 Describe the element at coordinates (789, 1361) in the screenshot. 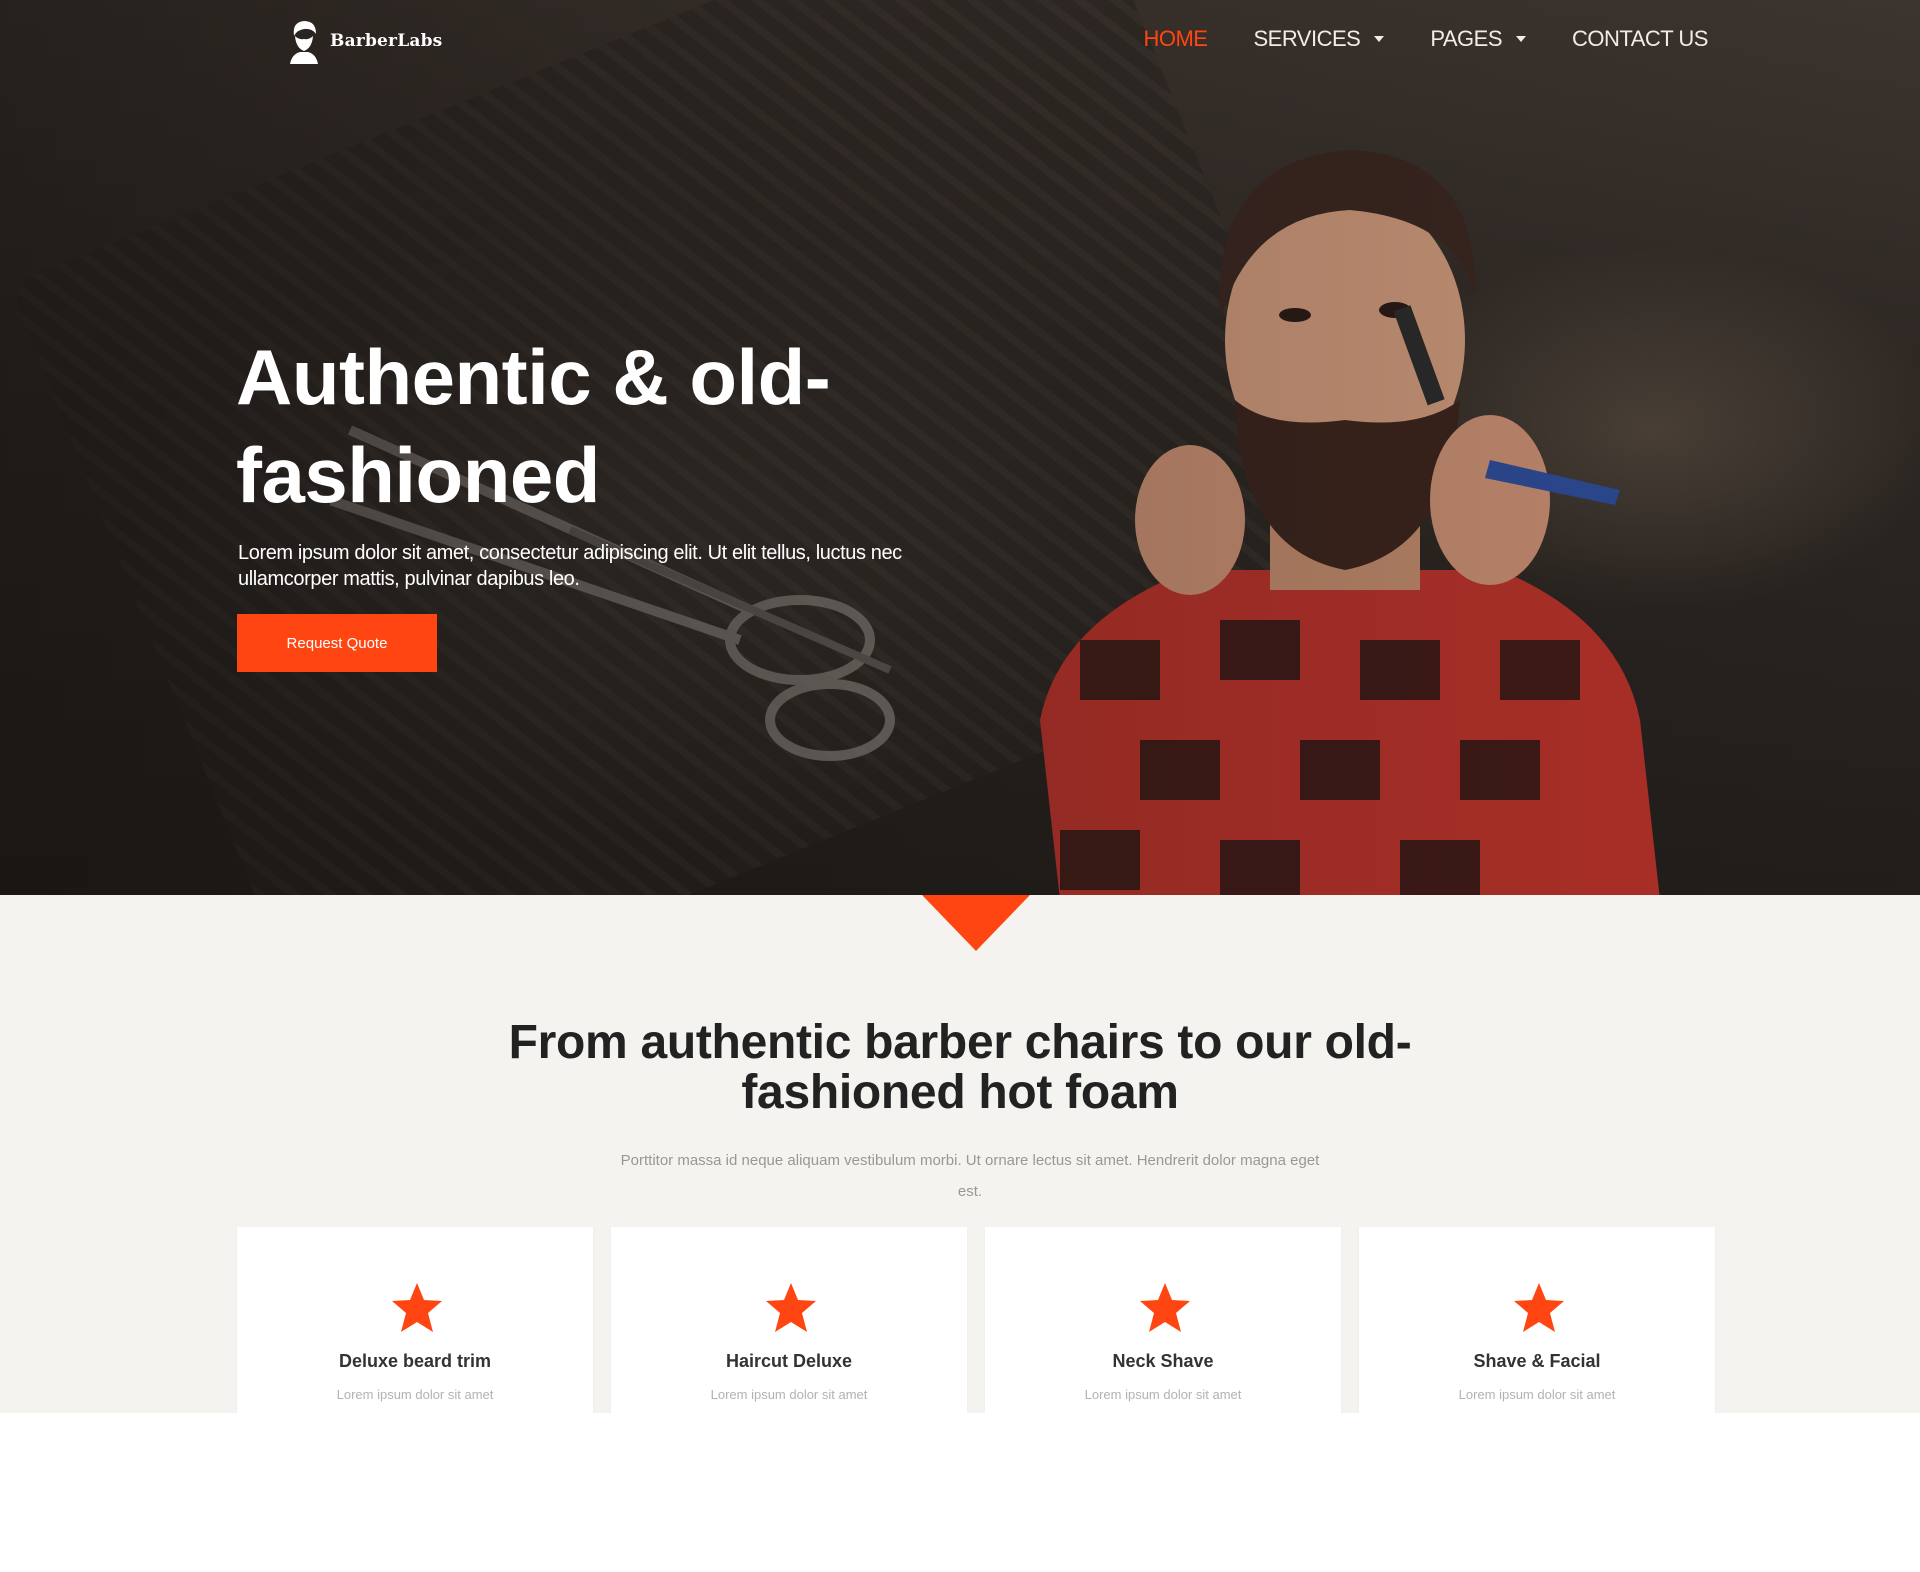

I see `service-card-title: Haircut Deluxe` at that location.